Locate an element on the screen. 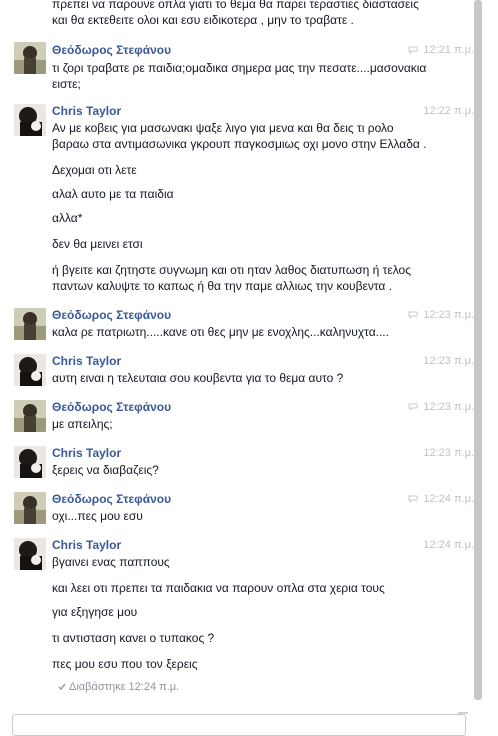 Image resolution: width=498 pixels, height=736 pixels. message-line: βγαινει ενας παππους is located at coordinates (111, 562).